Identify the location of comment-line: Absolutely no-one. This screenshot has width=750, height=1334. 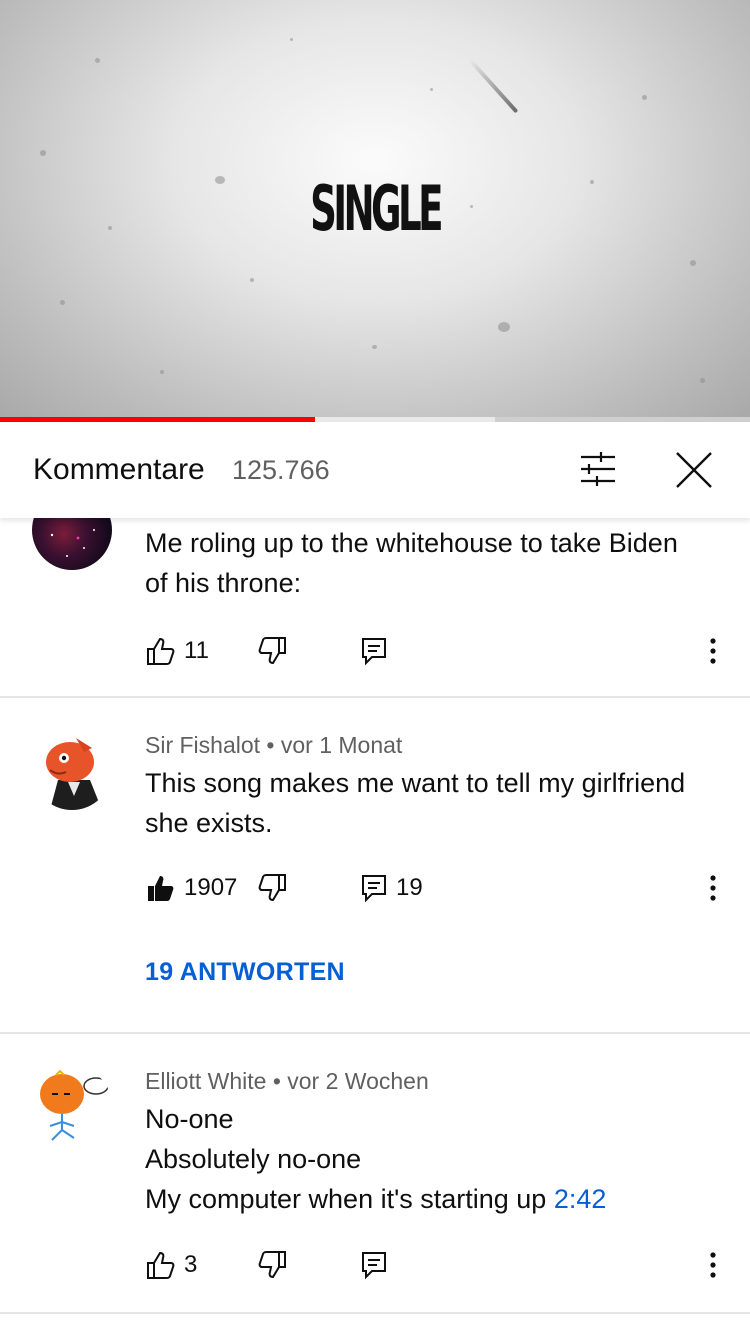
(253, 1159).